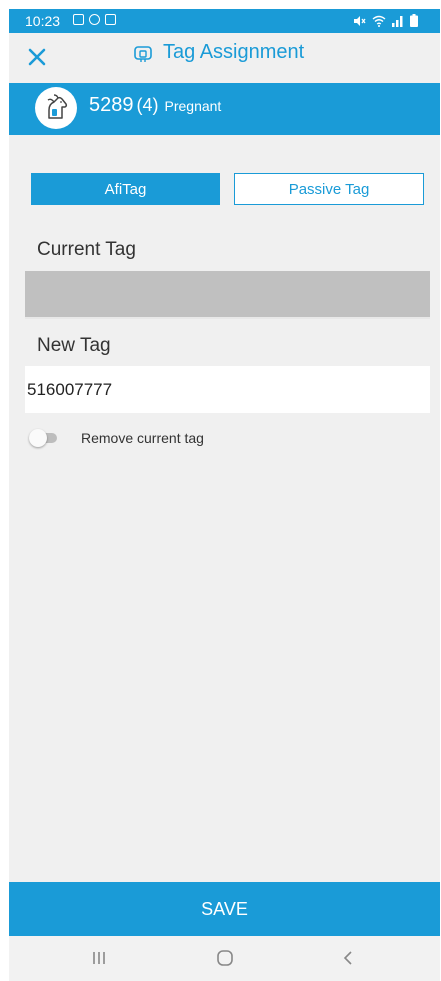 Image resolution: width=441 pixels, height=981 pixels. I want to click on tag-icon, so click(143, 53).